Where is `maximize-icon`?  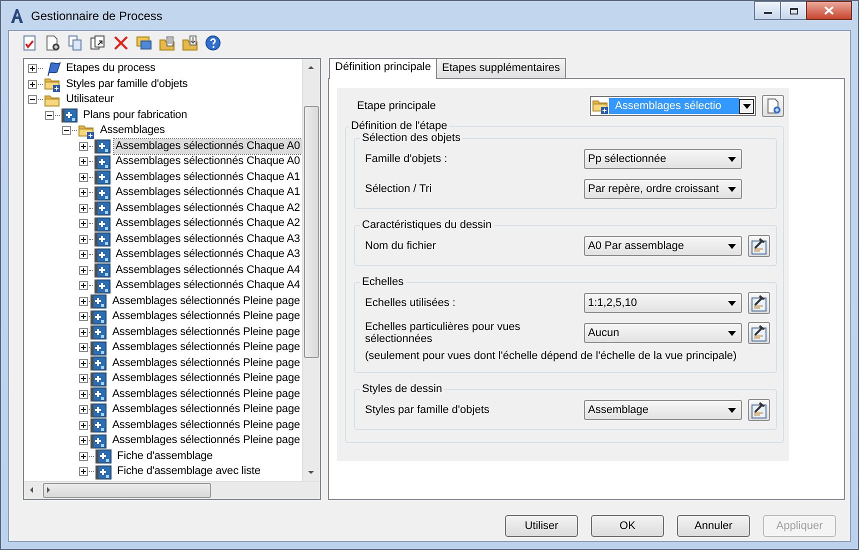 maximize-icon is located at coordinates (793, 10).